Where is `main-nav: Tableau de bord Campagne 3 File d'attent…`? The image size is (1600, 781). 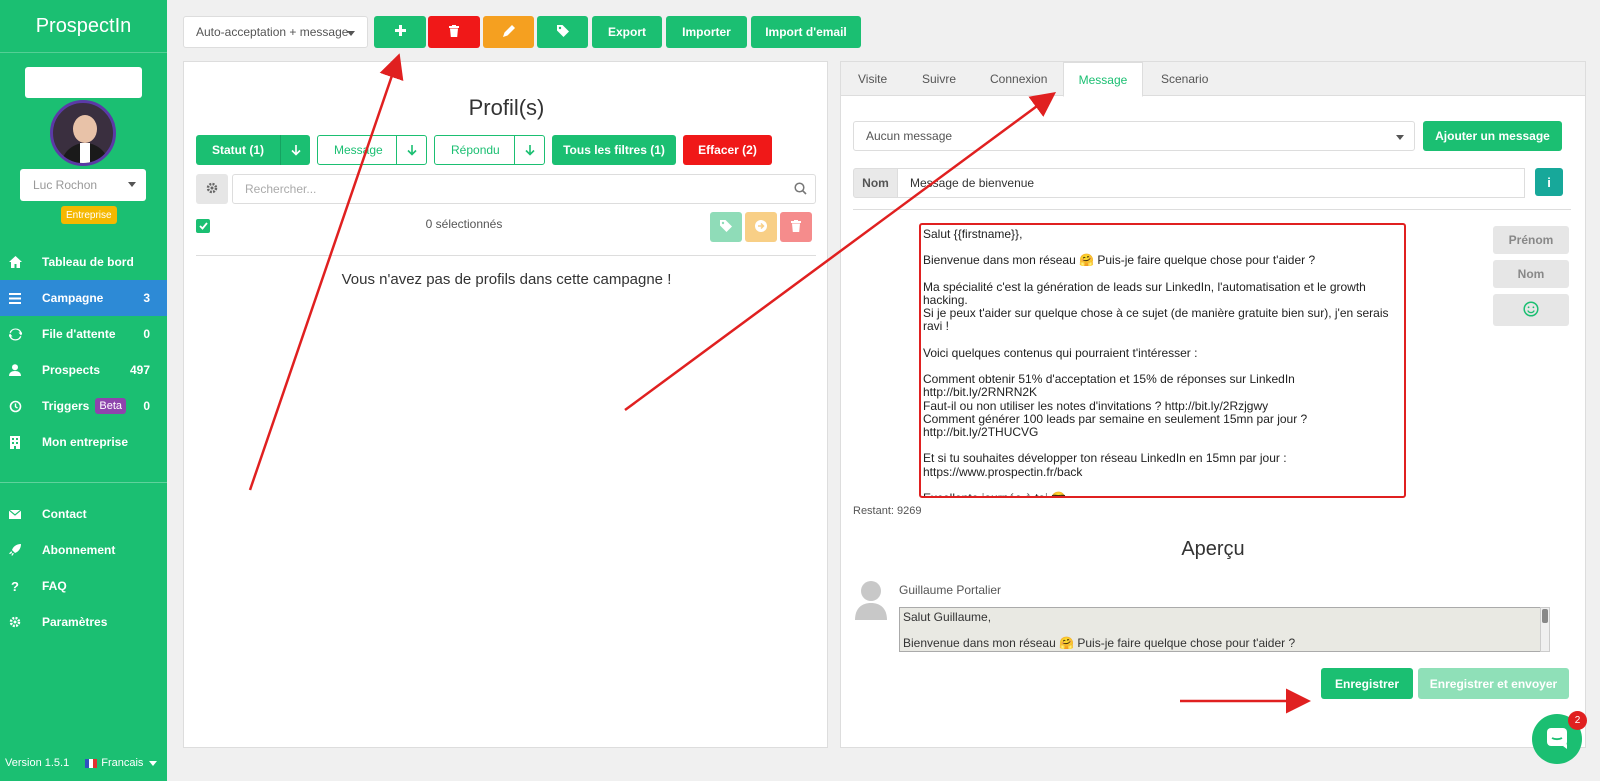 main-nav: Tableau de bord Campagne 3 File d'attent… is located at coordinates (83, 352).